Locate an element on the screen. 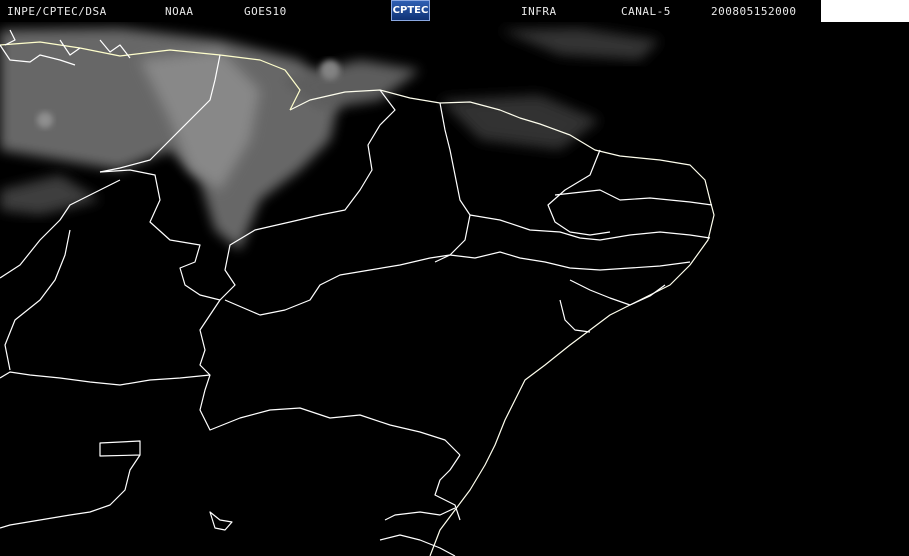 This screenshot has width=909, height=556. logo-text: CPTEC is located at coordinates (410, 10).